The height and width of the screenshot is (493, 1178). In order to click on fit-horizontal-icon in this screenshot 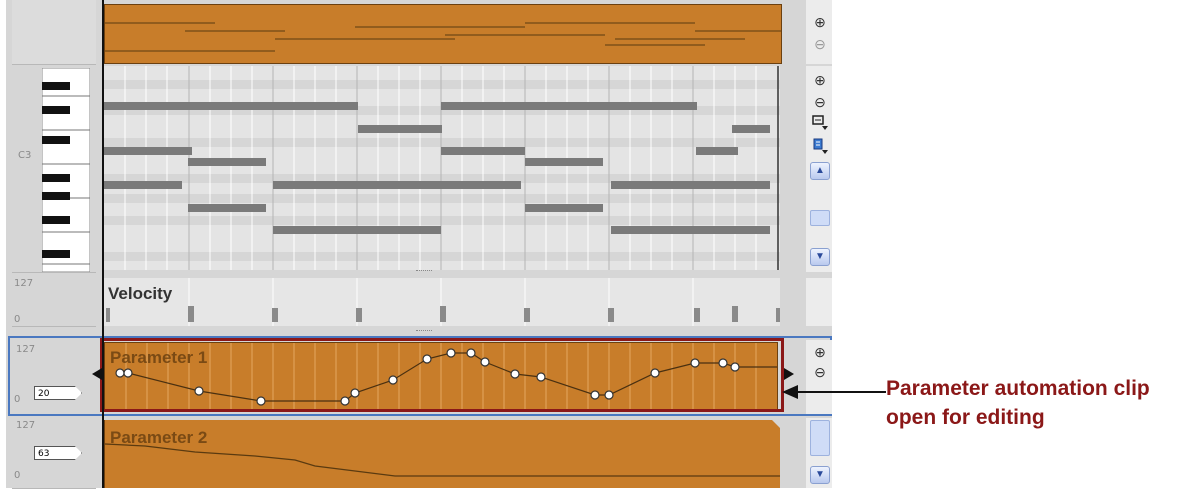, I will do `click(820, 123)`.